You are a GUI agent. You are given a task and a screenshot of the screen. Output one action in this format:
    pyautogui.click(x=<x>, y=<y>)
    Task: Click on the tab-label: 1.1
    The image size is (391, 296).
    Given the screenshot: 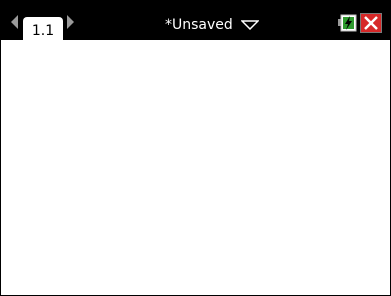 What is the action you would take?
    pyautogui.click(x=43, y=31)
    